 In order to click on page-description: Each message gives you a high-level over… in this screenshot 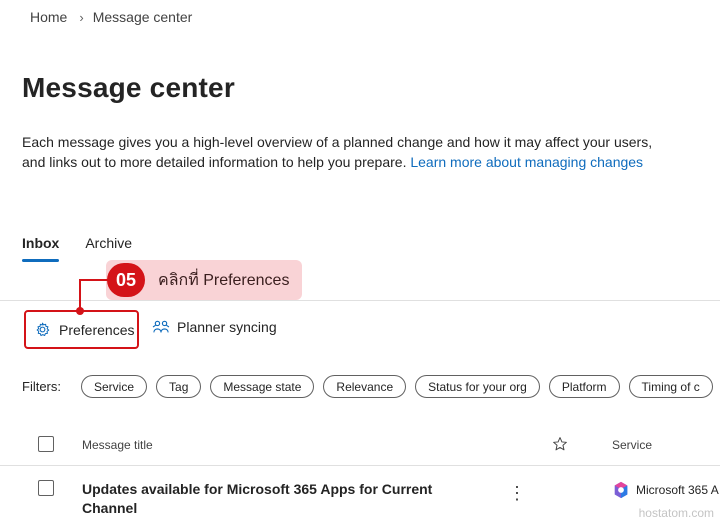, I will do `click(342, 152)`.